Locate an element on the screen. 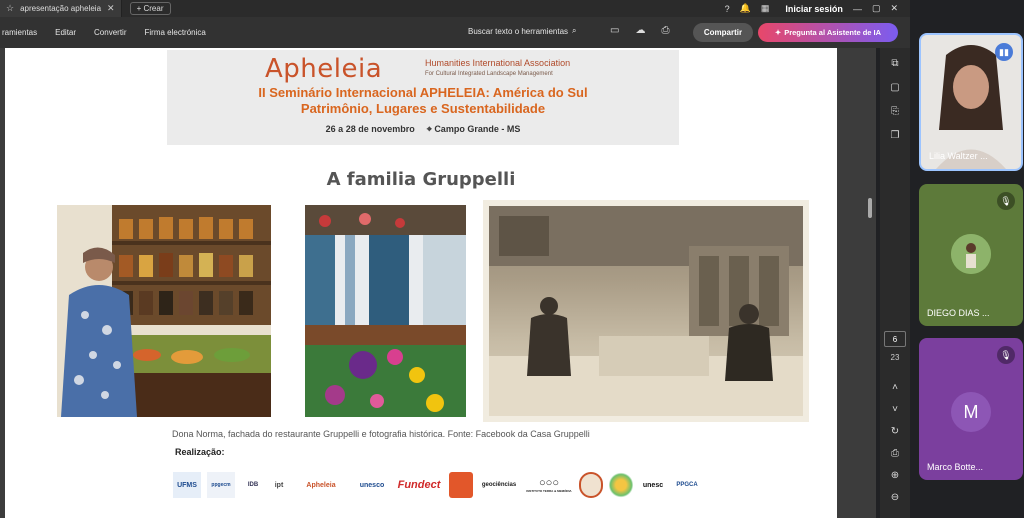 The width and height of the screenshot is (1024, 518). window-close-icon: ✕ is located at coordinates (894, 8).